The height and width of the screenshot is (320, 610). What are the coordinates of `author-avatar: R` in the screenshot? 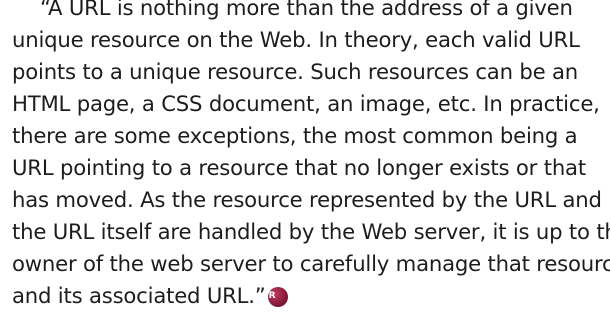 It's located at (277, 297).